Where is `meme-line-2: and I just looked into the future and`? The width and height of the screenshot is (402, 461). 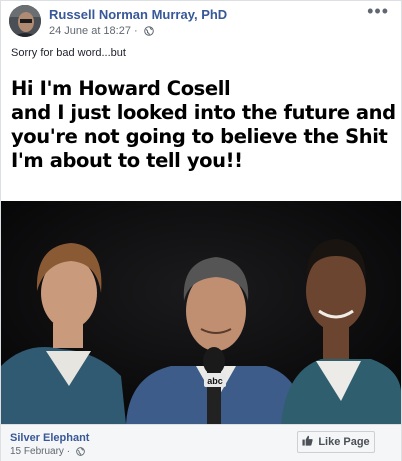
meme-line-2: and I just looked into the future and is located at coordinates (203, 112).